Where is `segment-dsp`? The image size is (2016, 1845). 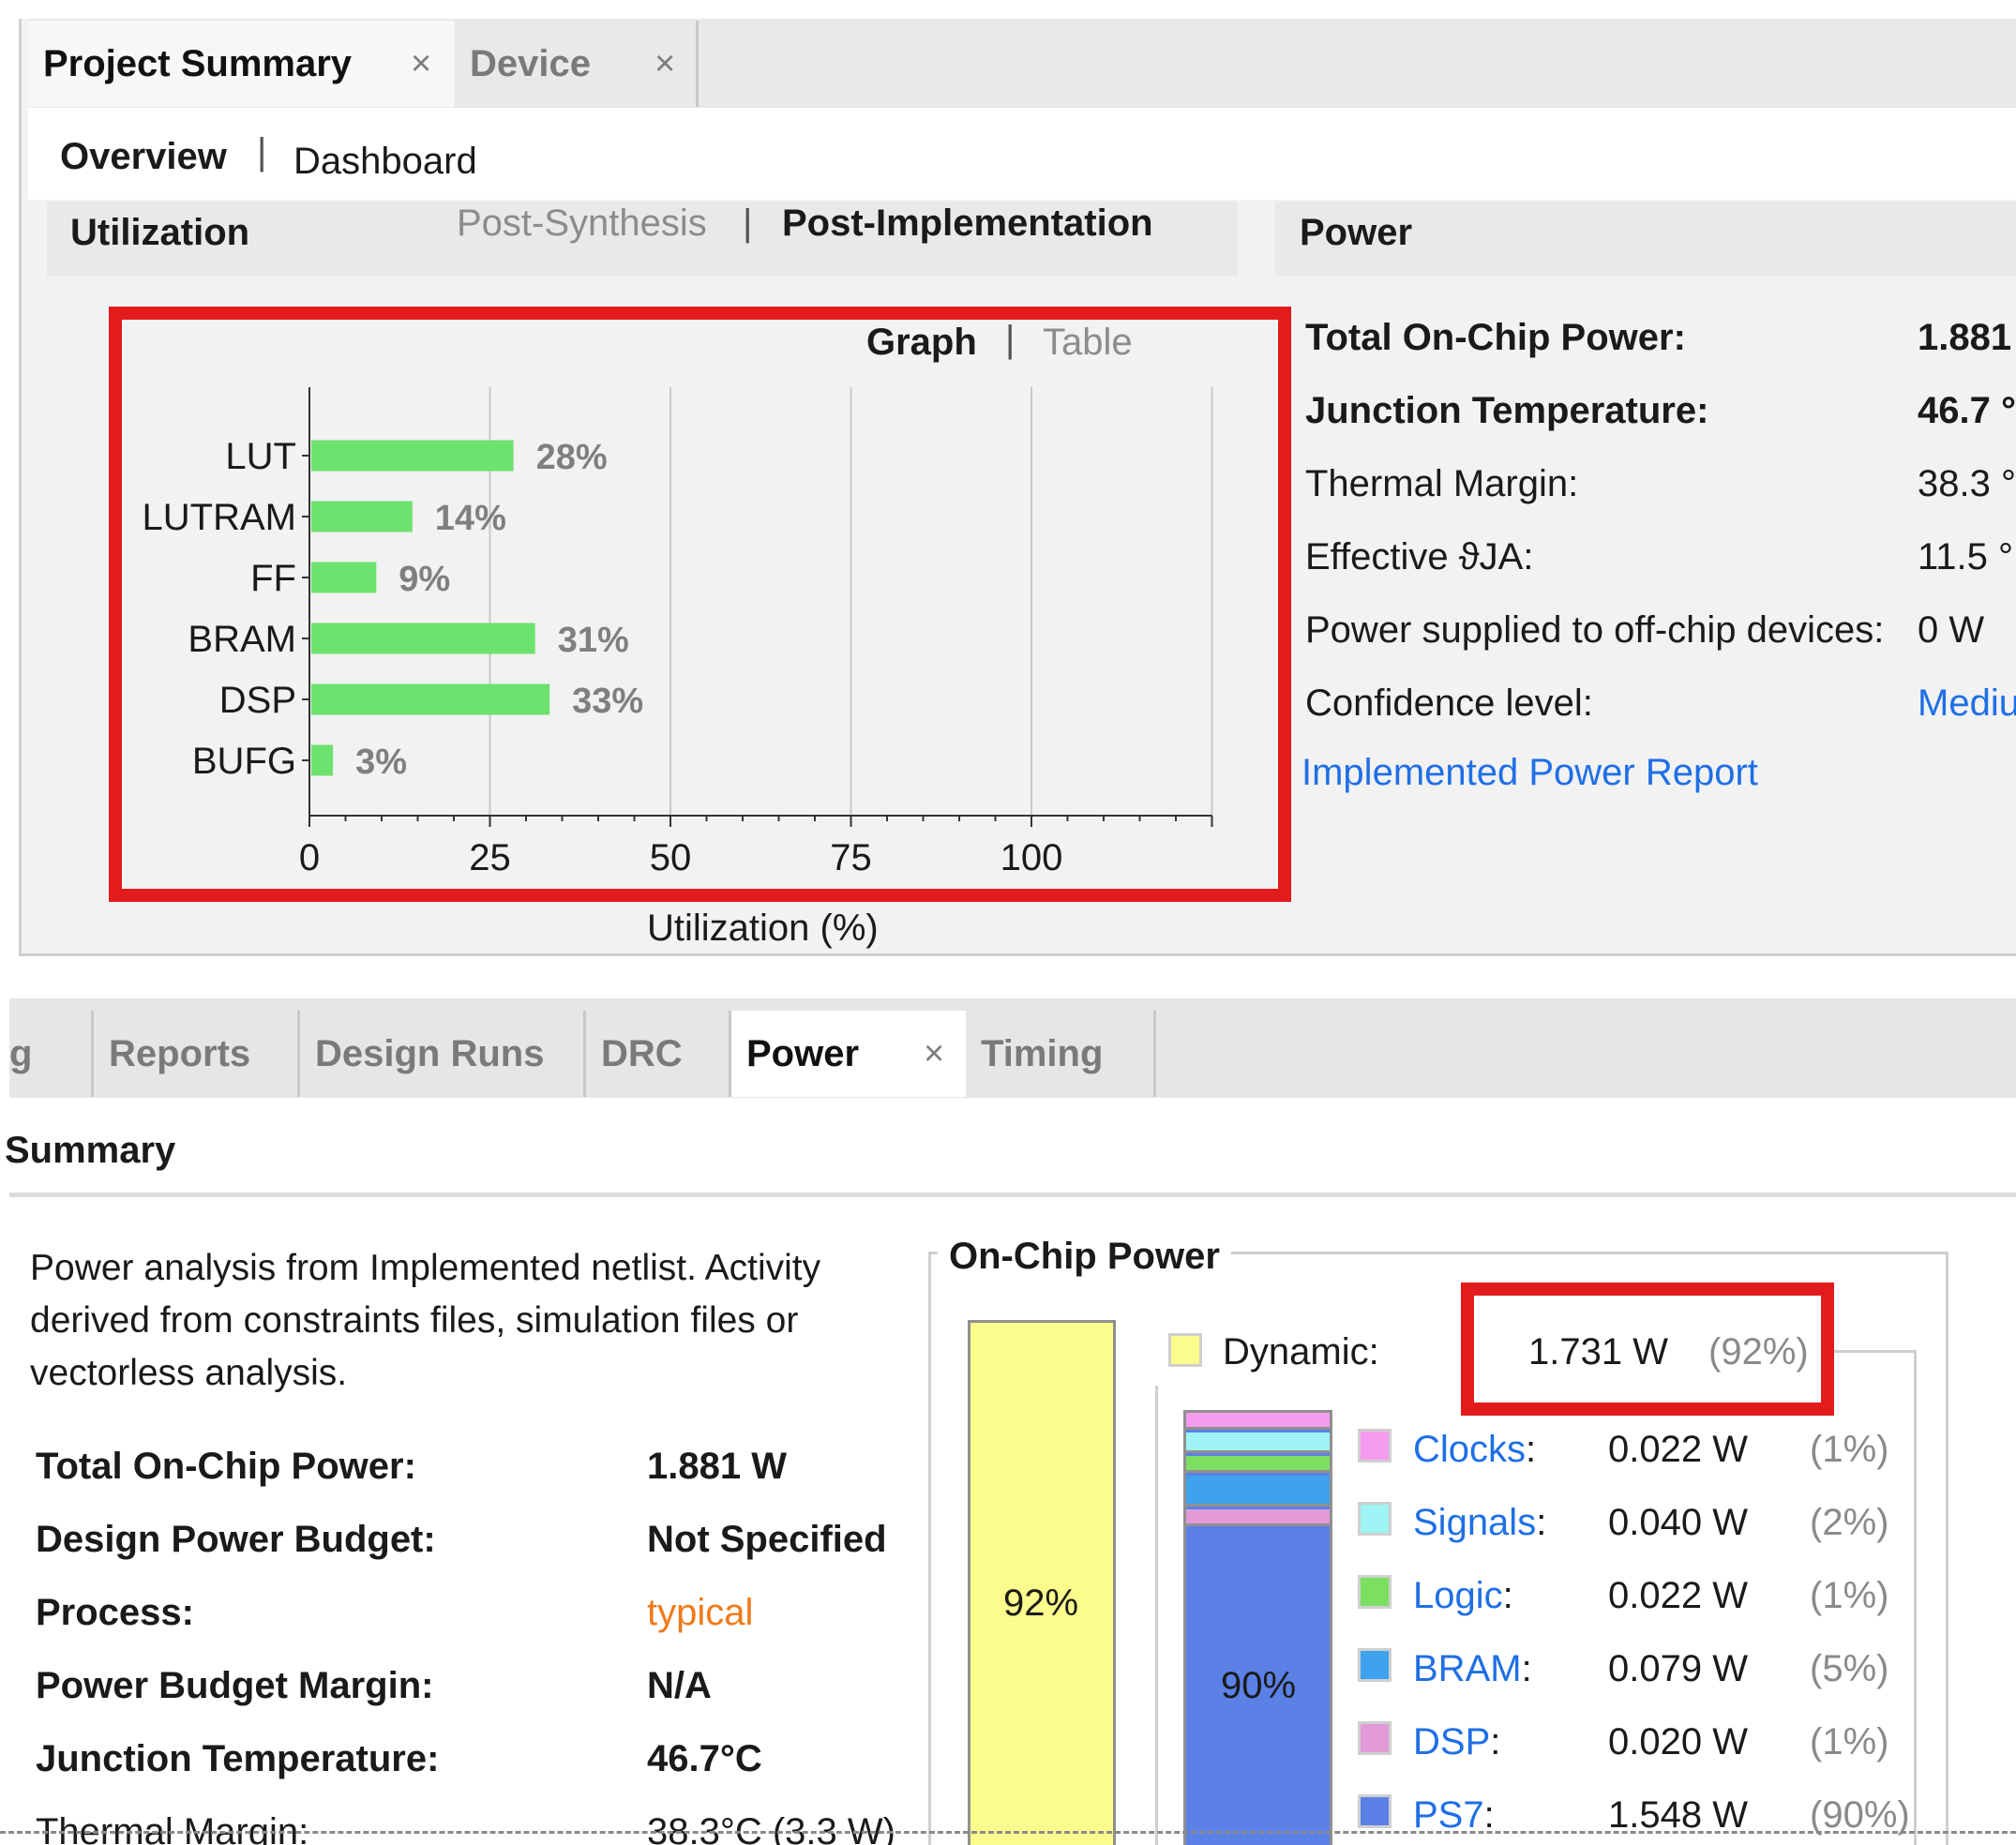 segment-dsp is located at coordinates (1258, 1517).